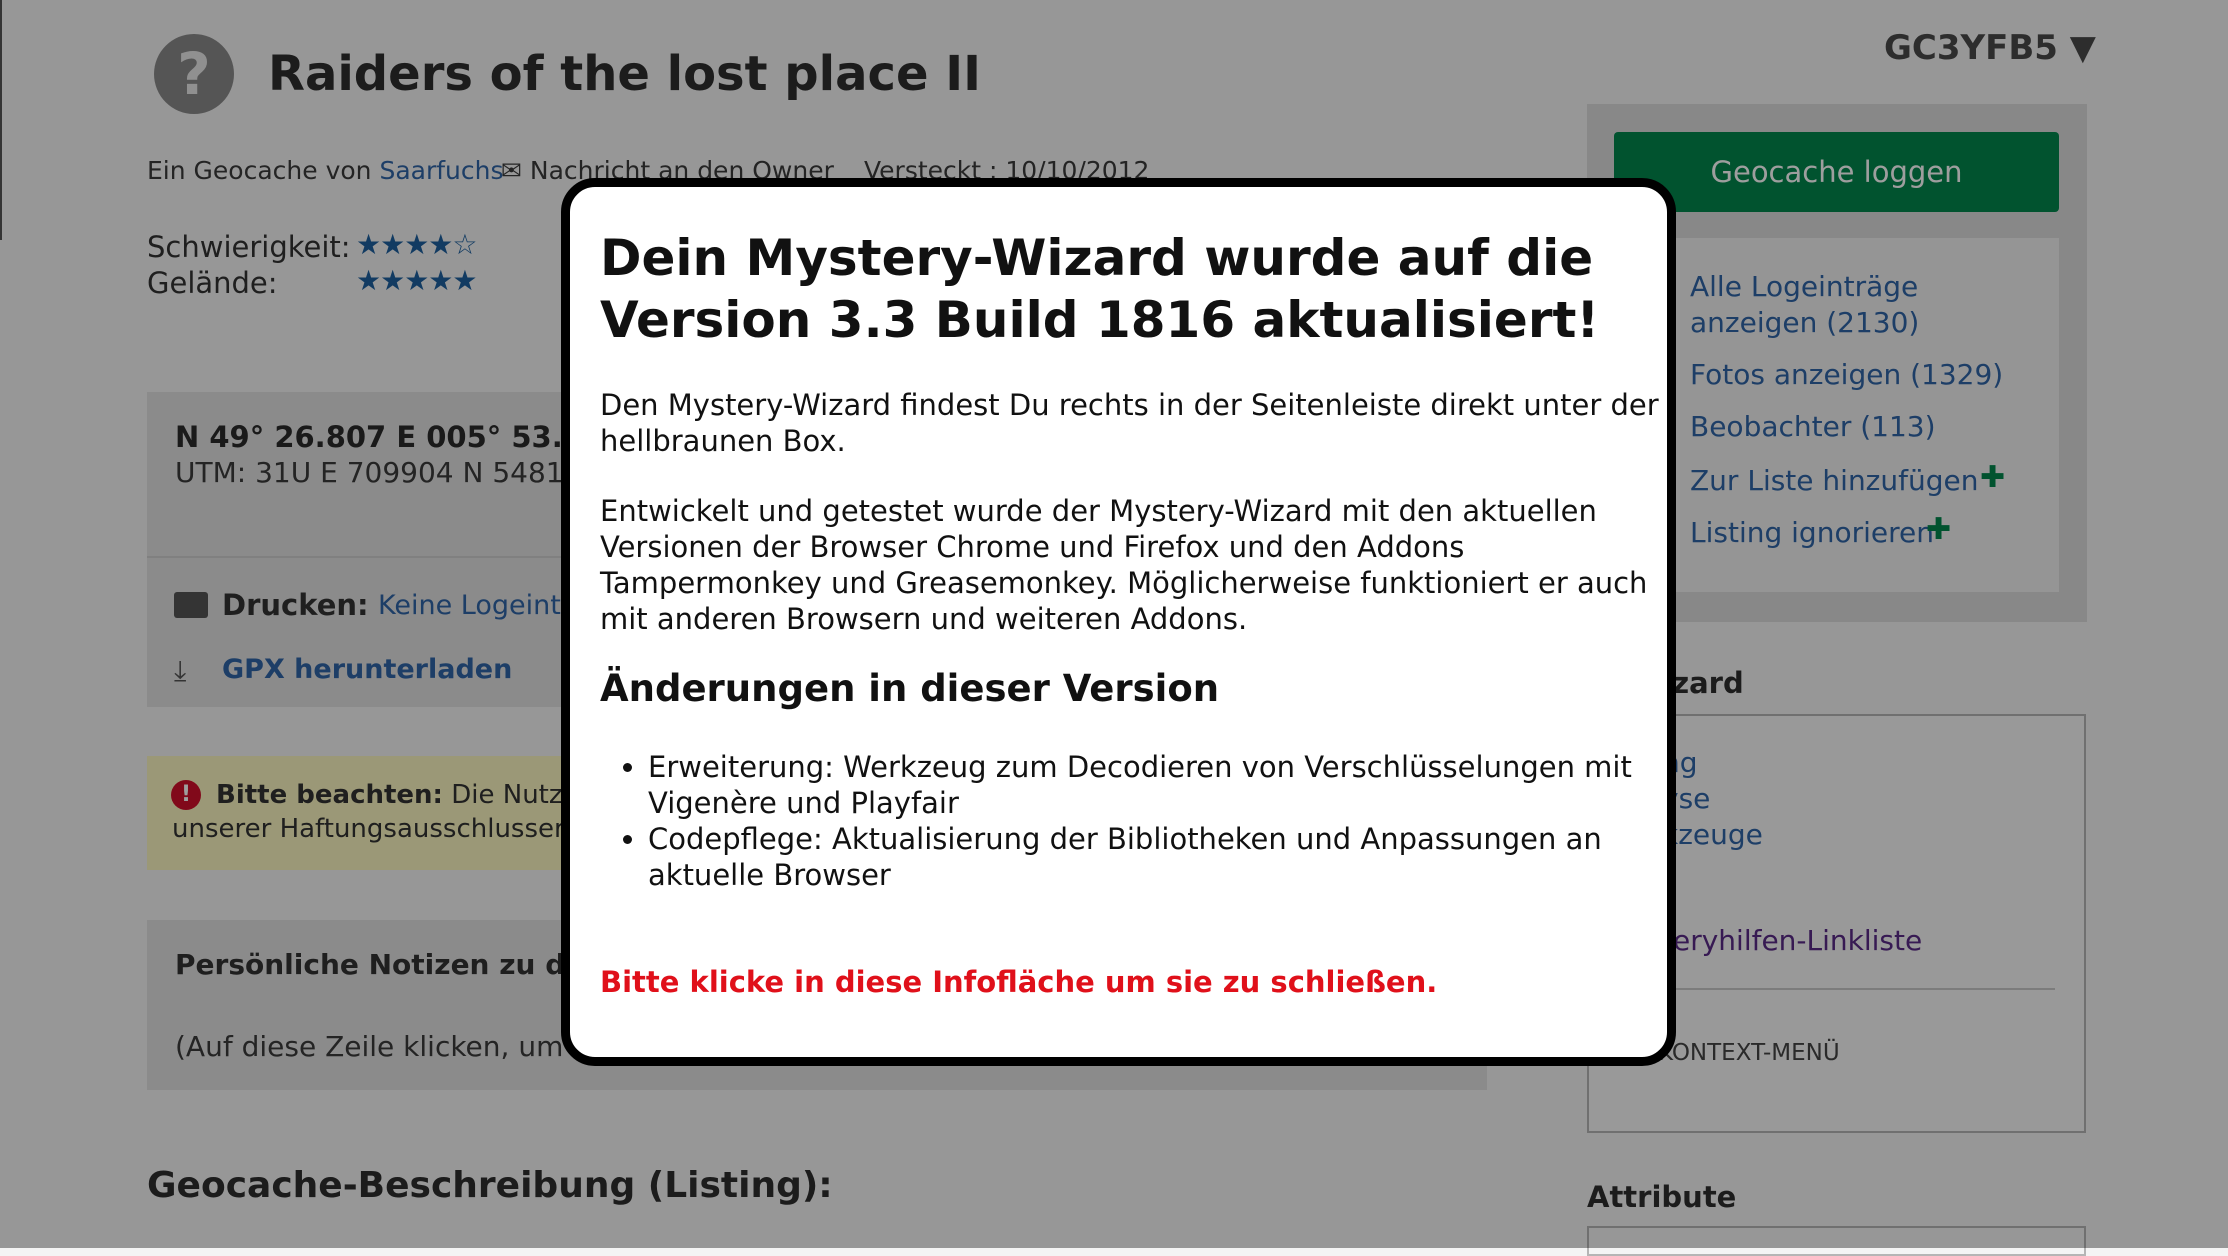  I want to click on changes-heading: Änderungen in dieser Version, so click(910, 688).